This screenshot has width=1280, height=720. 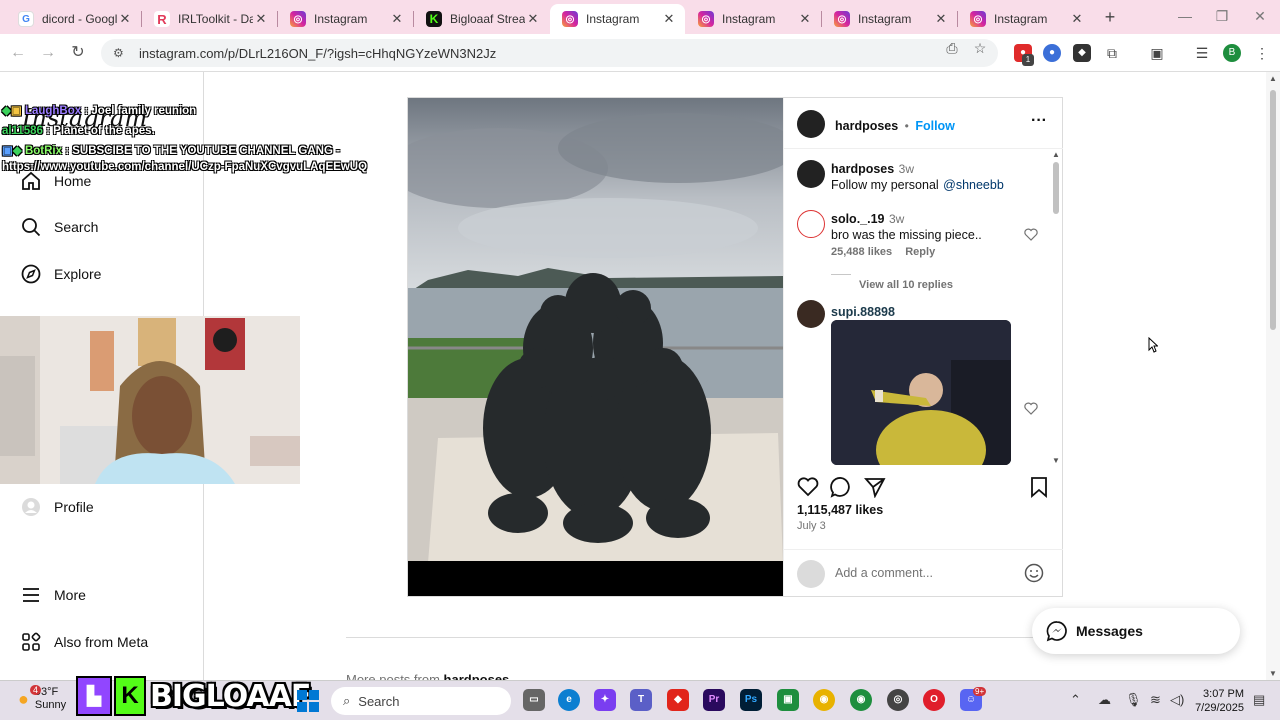 I want to click on opera-icon: O, so click(x=934, y=700).